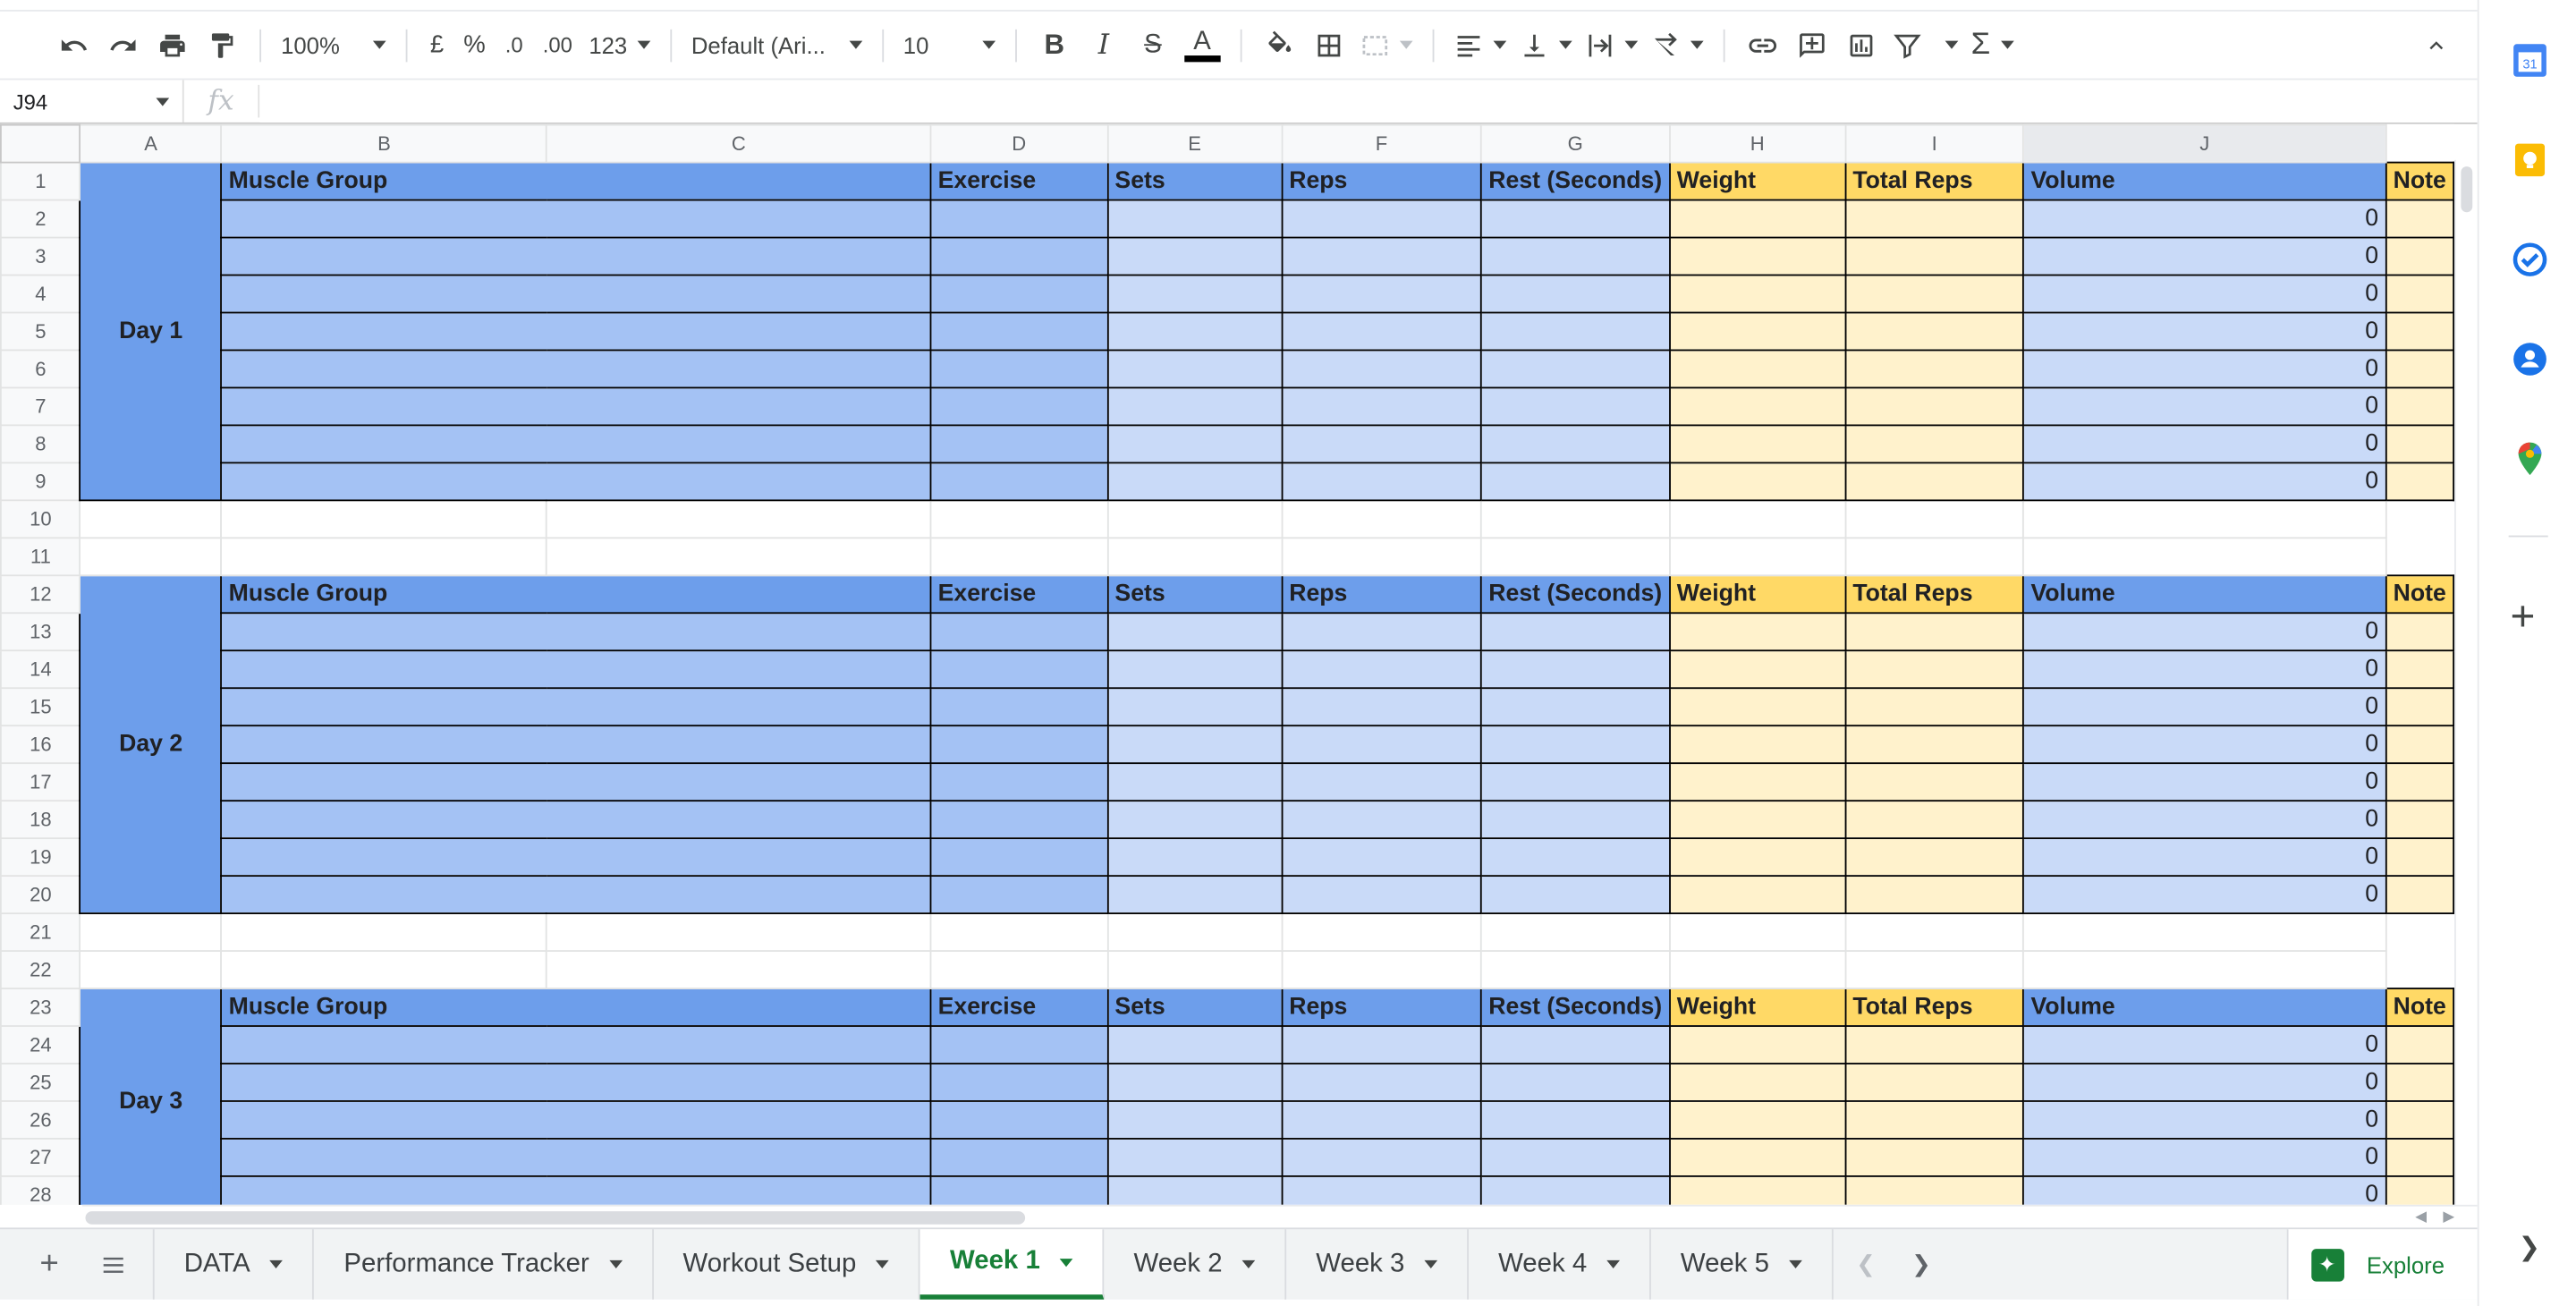 The width and height of the screenshot is (2576, 1306). What do you see at coordinates (40, 406) in the screenshot?
I see `row-header-7: 7` at bounding box center [40, 406].